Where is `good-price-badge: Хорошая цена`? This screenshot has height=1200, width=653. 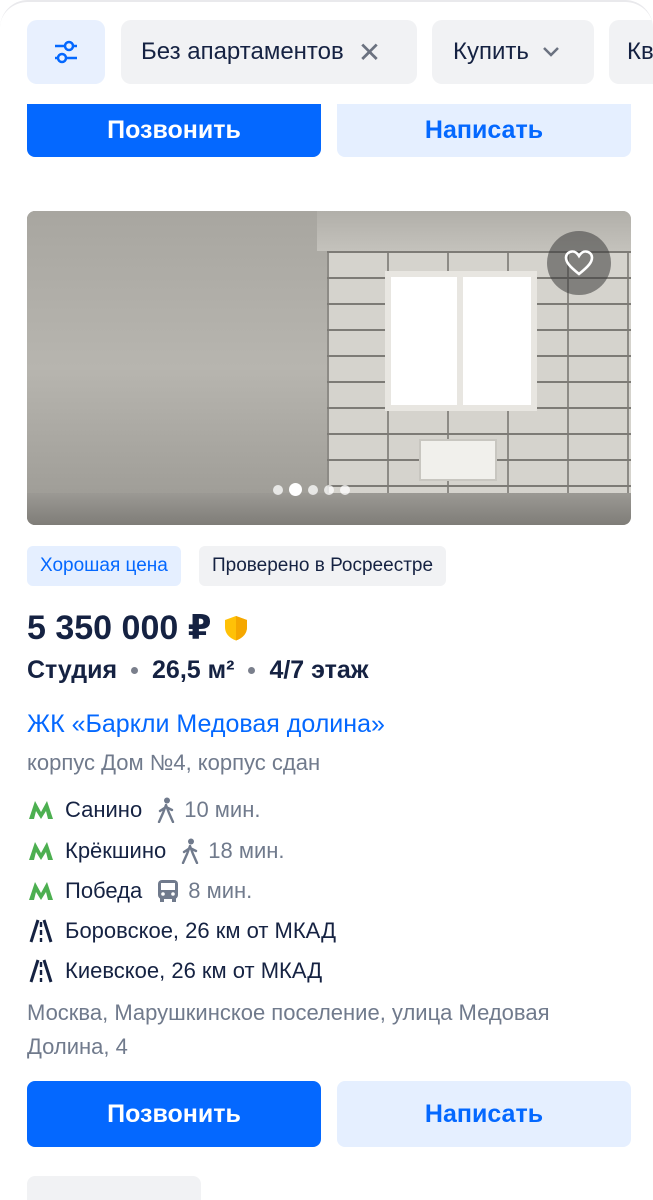
good-price-badge: Хорошая цена is located at coordinates (104, 566).